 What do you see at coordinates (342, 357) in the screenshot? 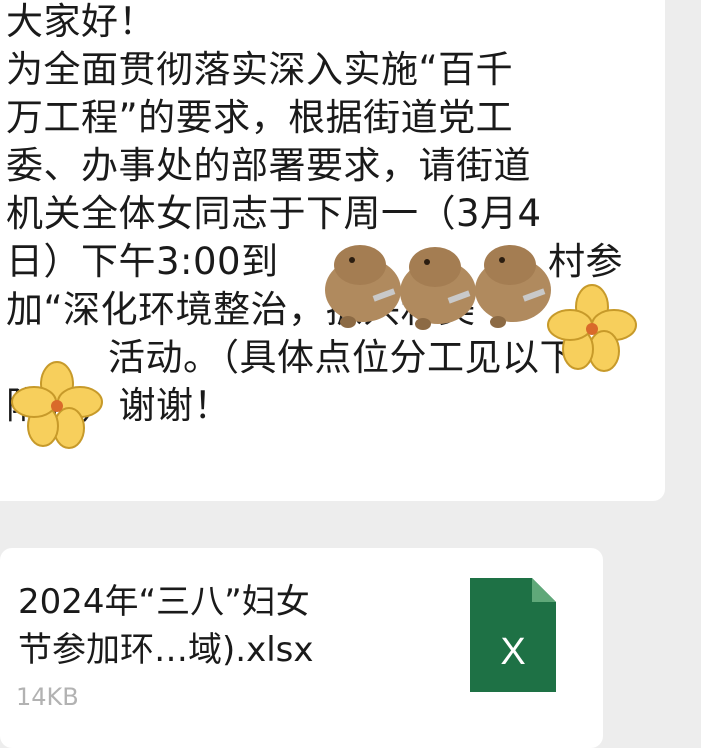
I see `message-line: 活动。（具体点位分工见以下` at bounding box center [342, 357].